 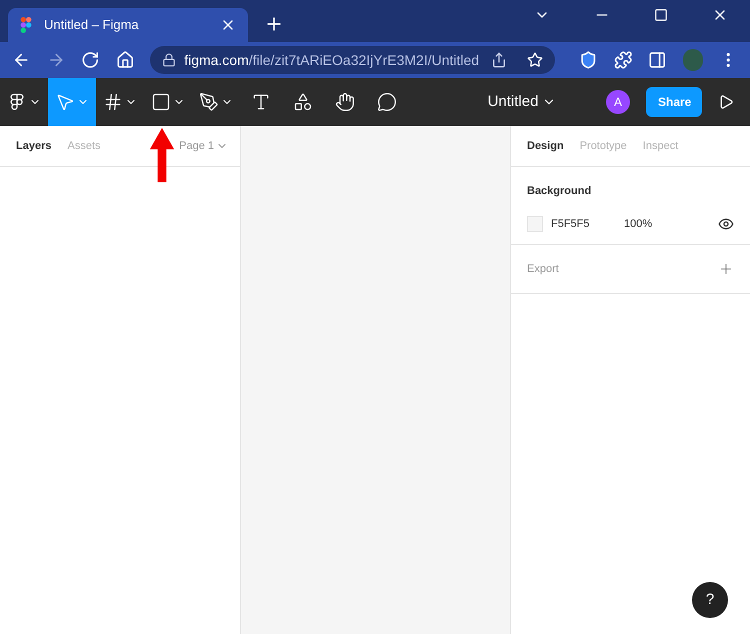 I want to click on arrow-annotation, so click(x=162, y=155).